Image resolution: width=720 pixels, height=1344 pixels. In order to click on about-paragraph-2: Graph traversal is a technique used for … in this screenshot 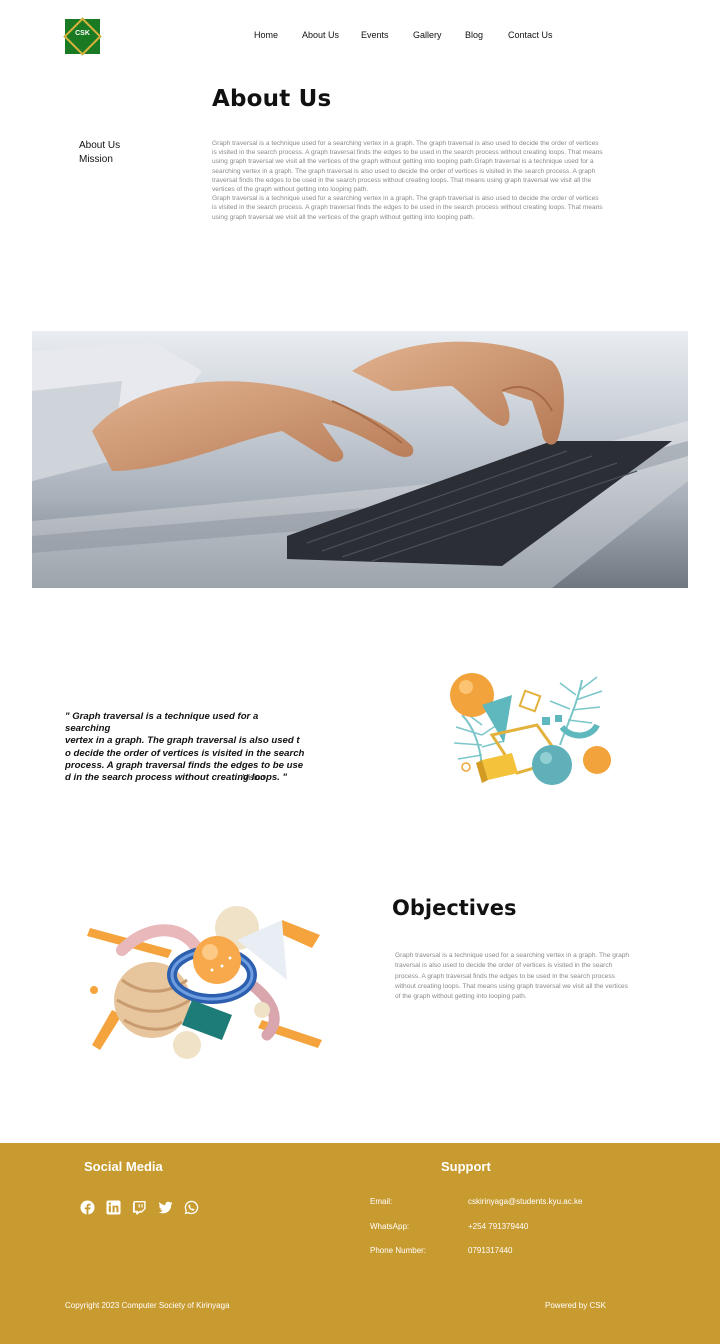, I will do `click(407, 208)`.